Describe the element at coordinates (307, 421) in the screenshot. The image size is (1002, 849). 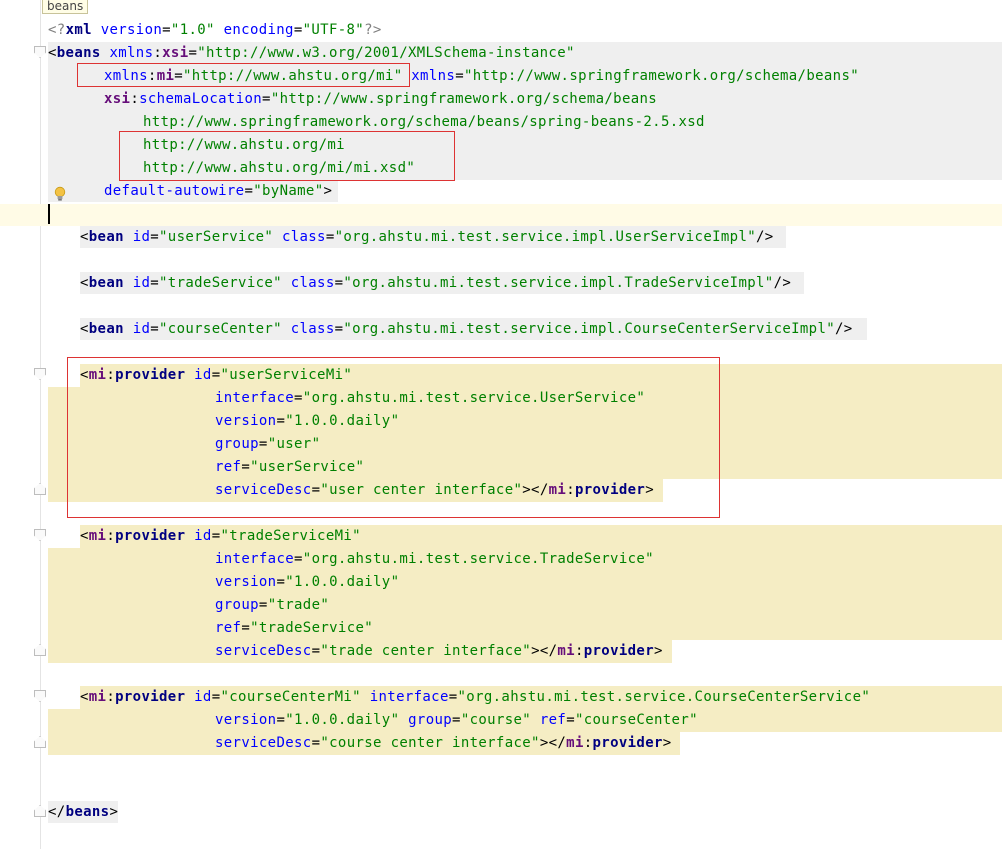
I see `provider1-line-3: version="1.0.0.daily"` at that location.